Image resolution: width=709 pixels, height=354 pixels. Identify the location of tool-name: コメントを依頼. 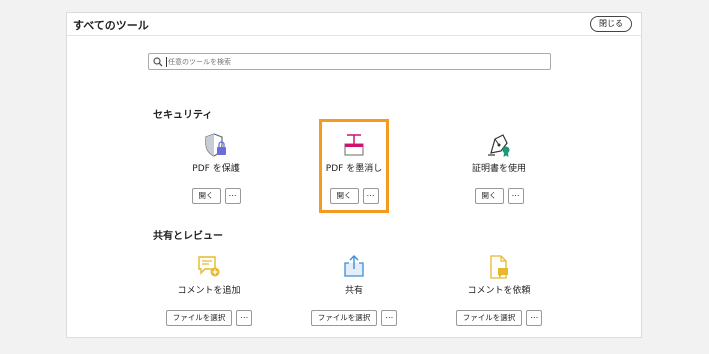
(499, 291).